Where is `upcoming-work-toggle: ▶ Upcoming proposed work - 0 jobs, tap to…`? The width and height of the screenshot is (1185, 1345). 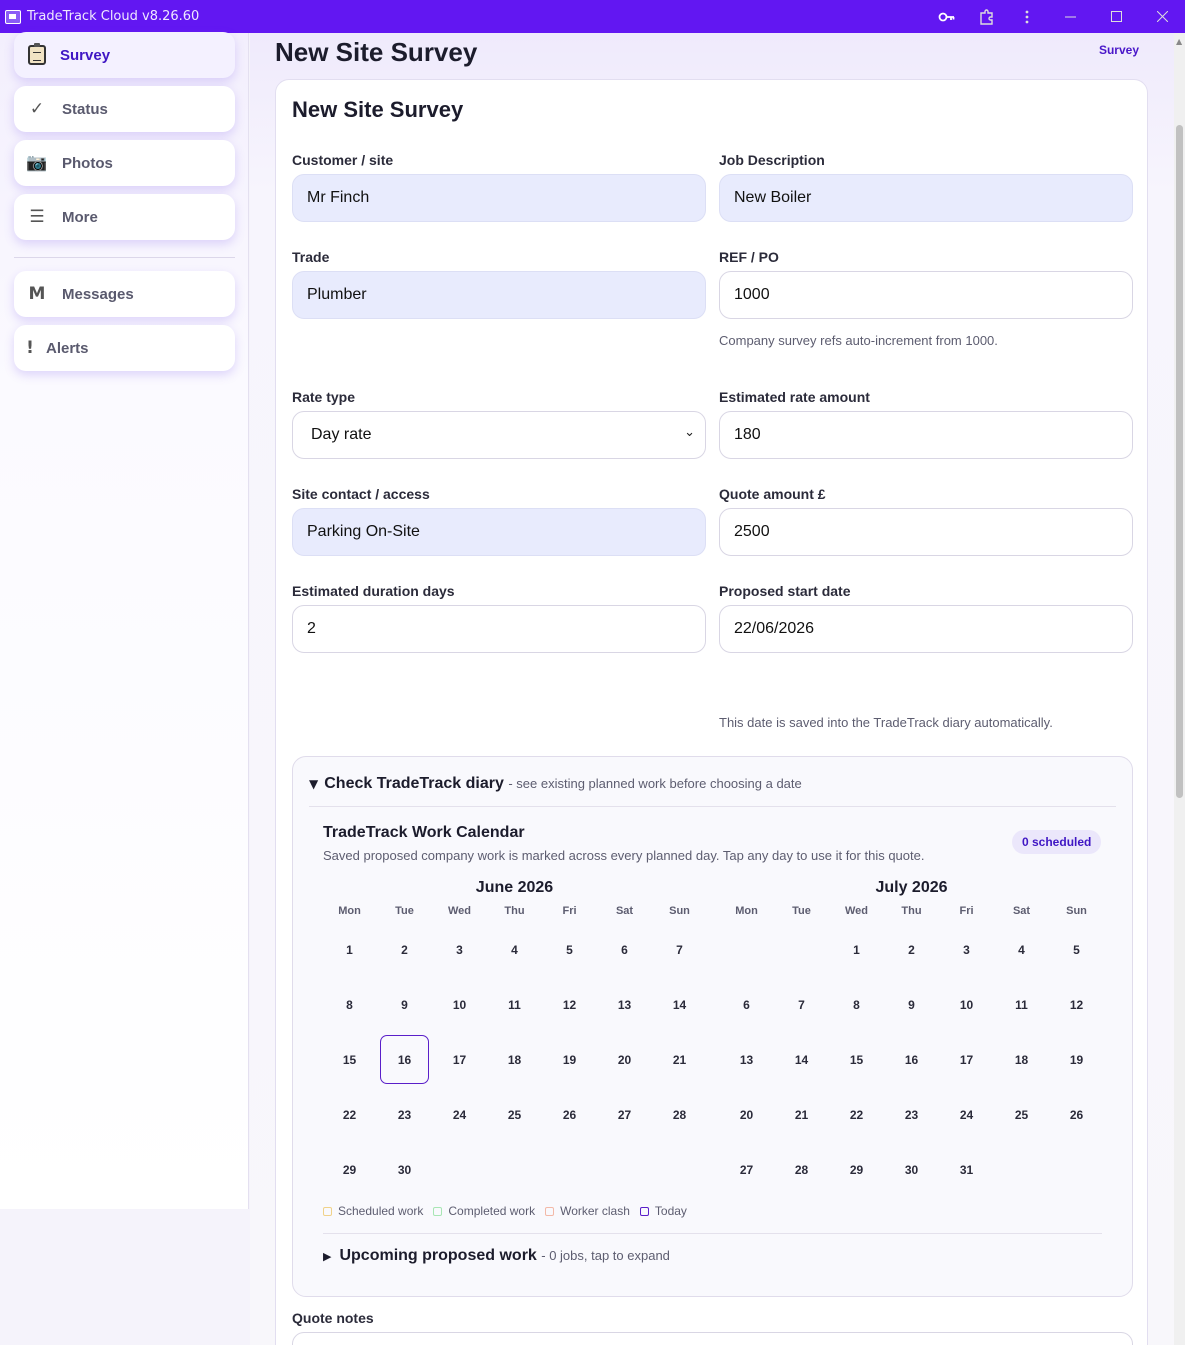
upcoming-work-toggle: ▶ Upcoming proposed work - 0 jobs, tap to… is located at coordinates (496, 1256).